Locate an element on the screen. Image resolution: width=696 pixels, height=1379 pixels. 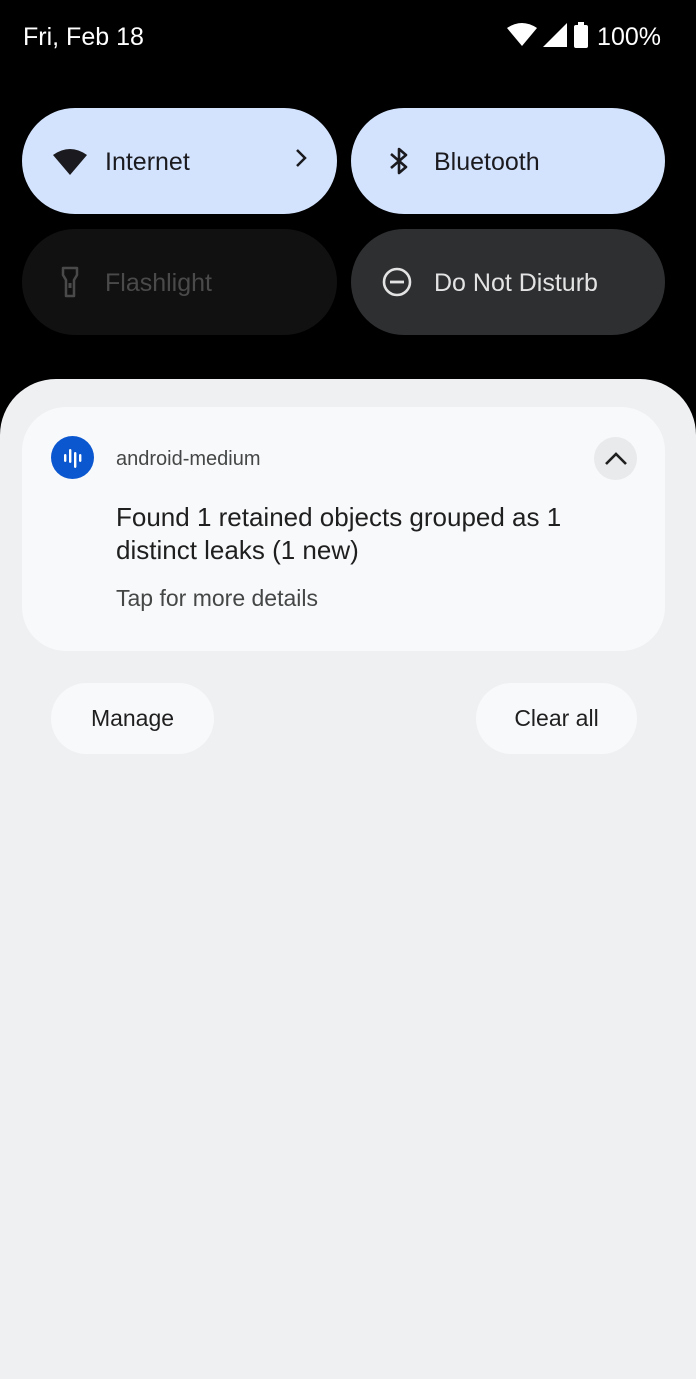
tile-internet-label: Internet is located at coordinates (147, 162).